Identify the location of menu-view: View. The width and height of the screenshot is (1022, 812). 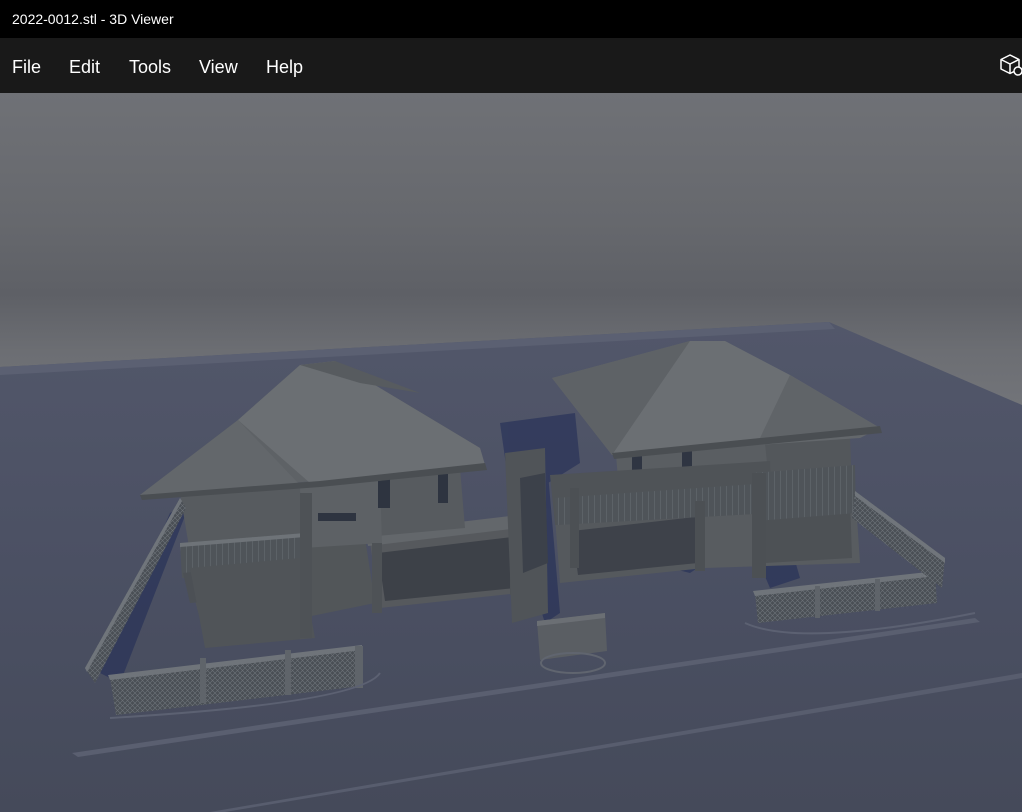
(218, 67).